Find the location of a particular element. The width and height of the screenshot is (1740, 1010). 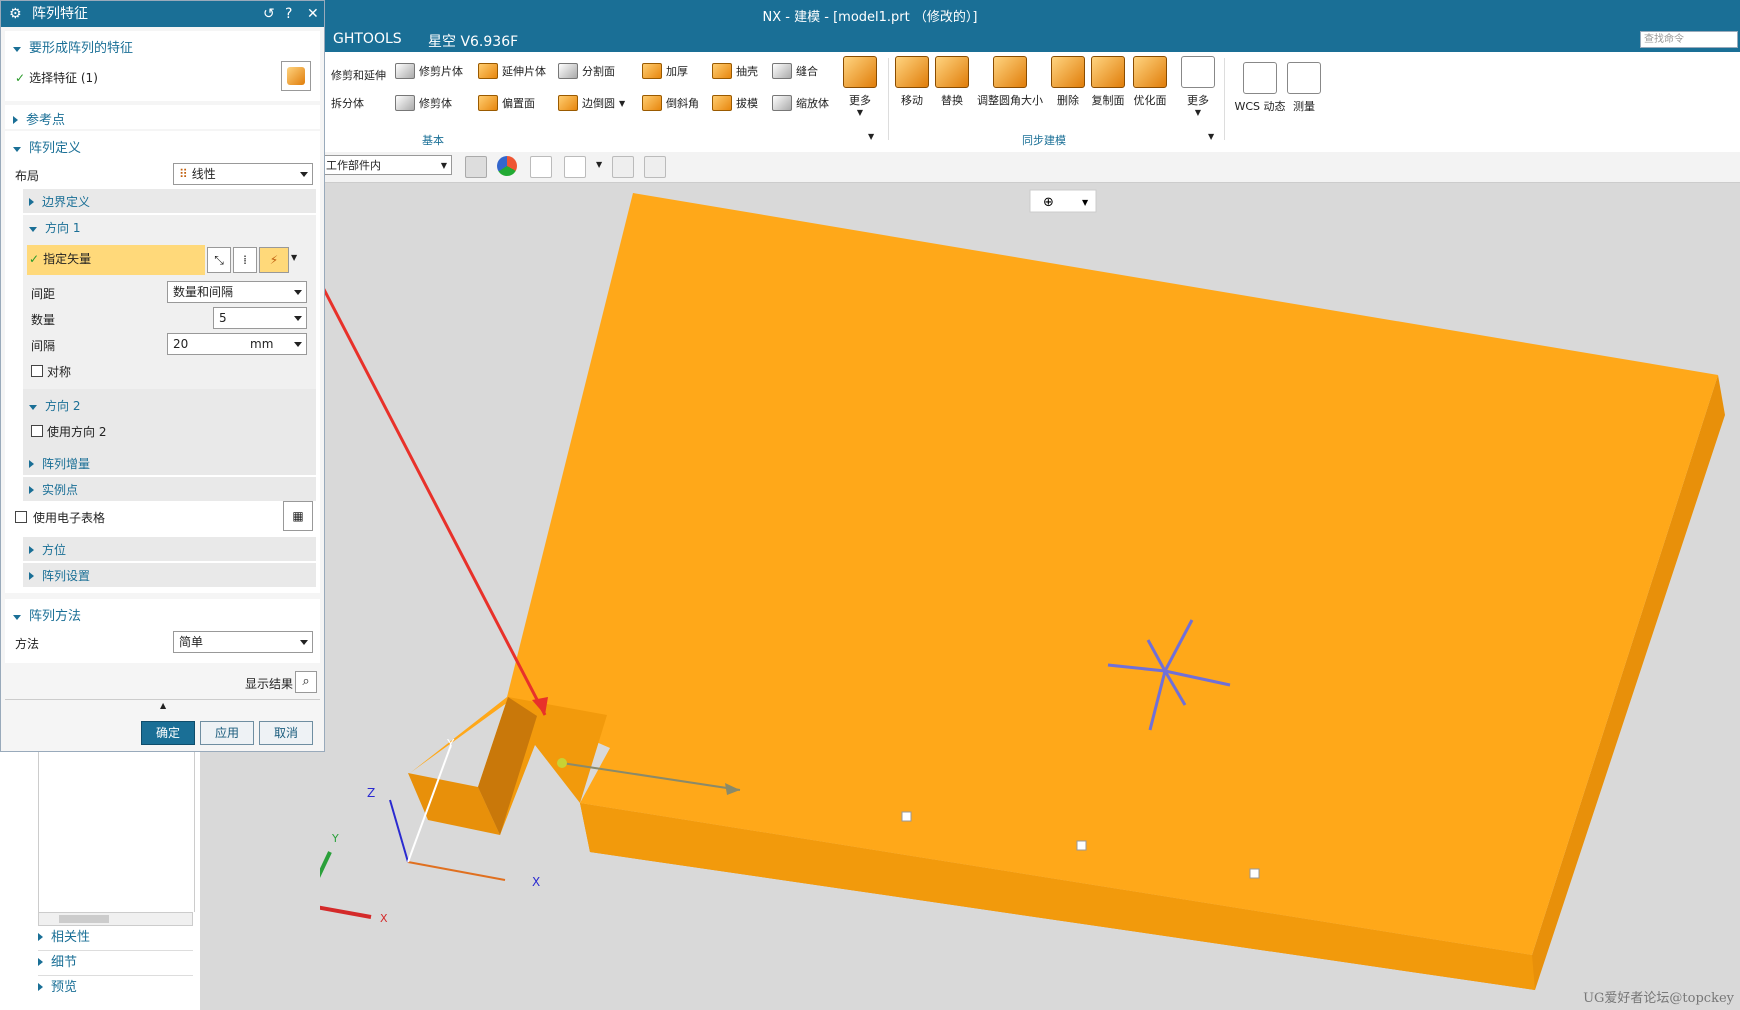

optimize-face-button: 优化面 is located at coordinates (1150, 82).